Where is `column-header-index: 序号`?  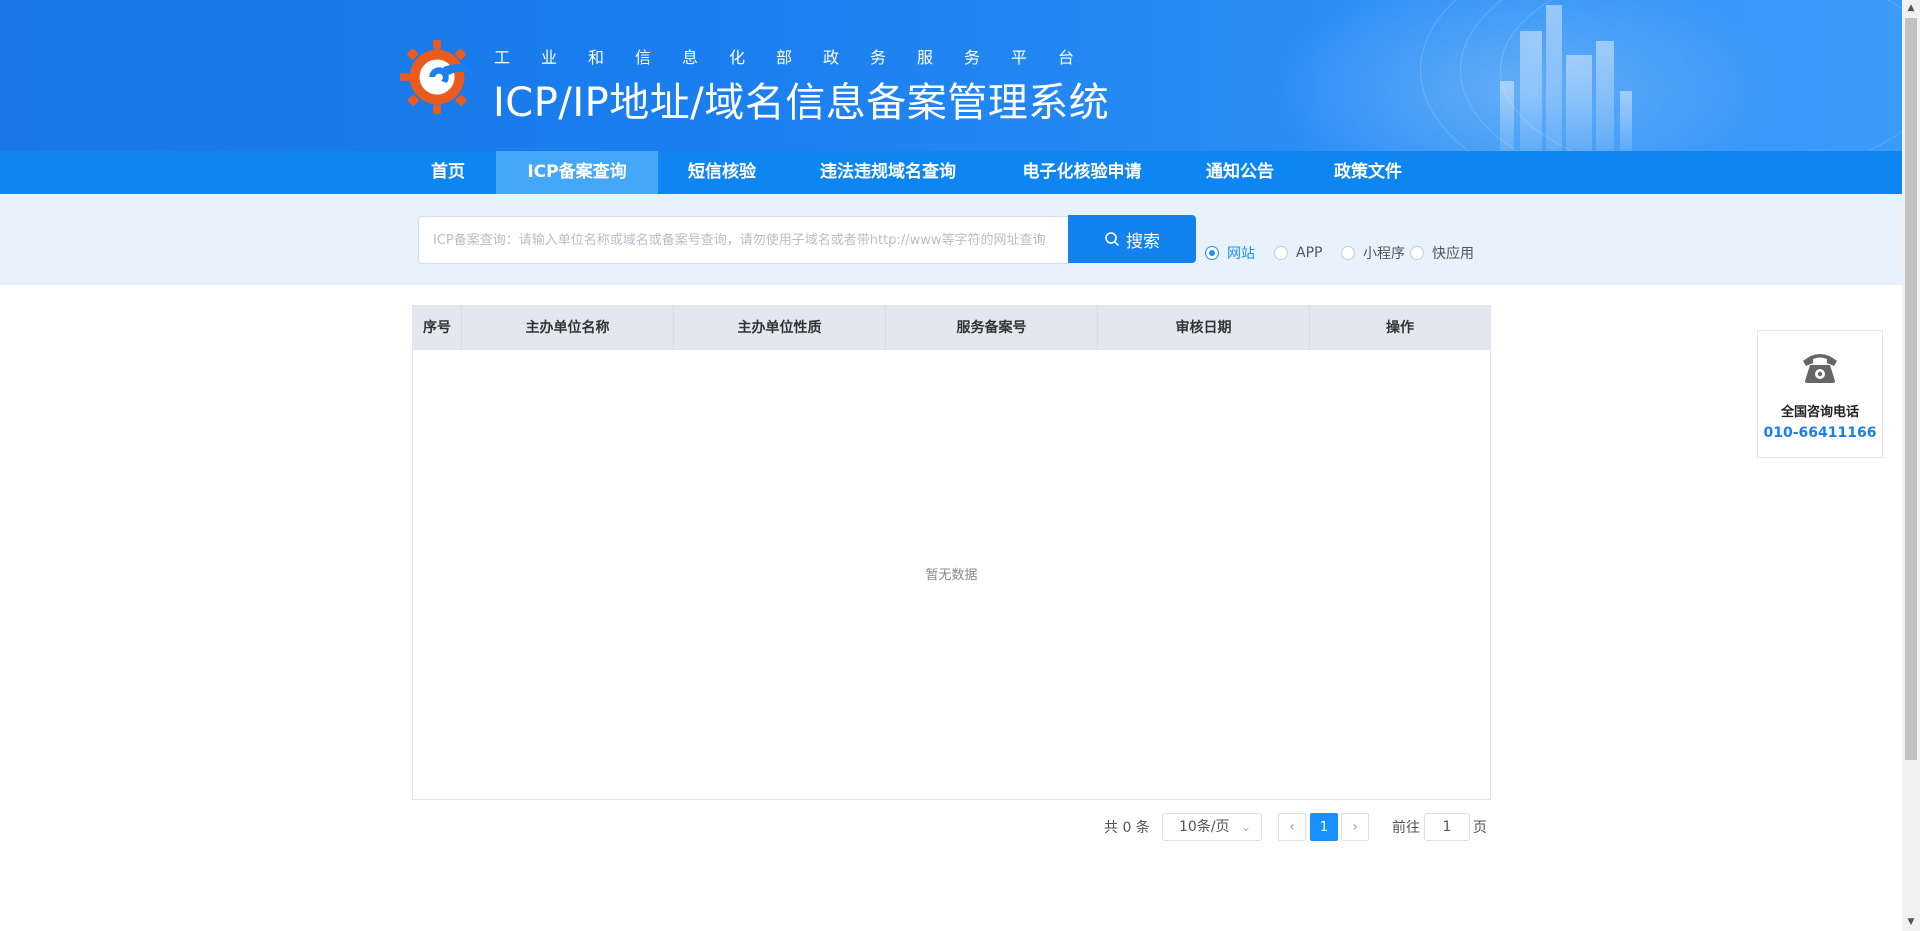 column-header-index: 序号 is located at coordinates (437, 328).